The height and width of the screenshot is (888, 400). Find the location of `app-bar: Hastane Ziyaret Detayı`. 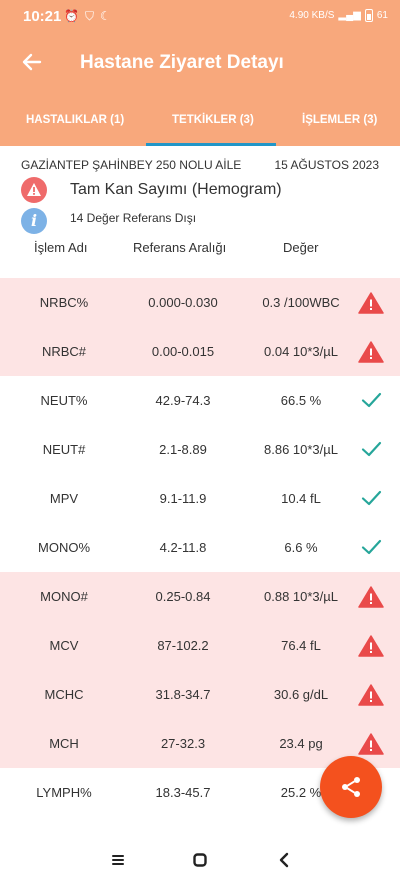

app-bar: Hastane Ziyaret Detayı is located at coordinates (200, 64).